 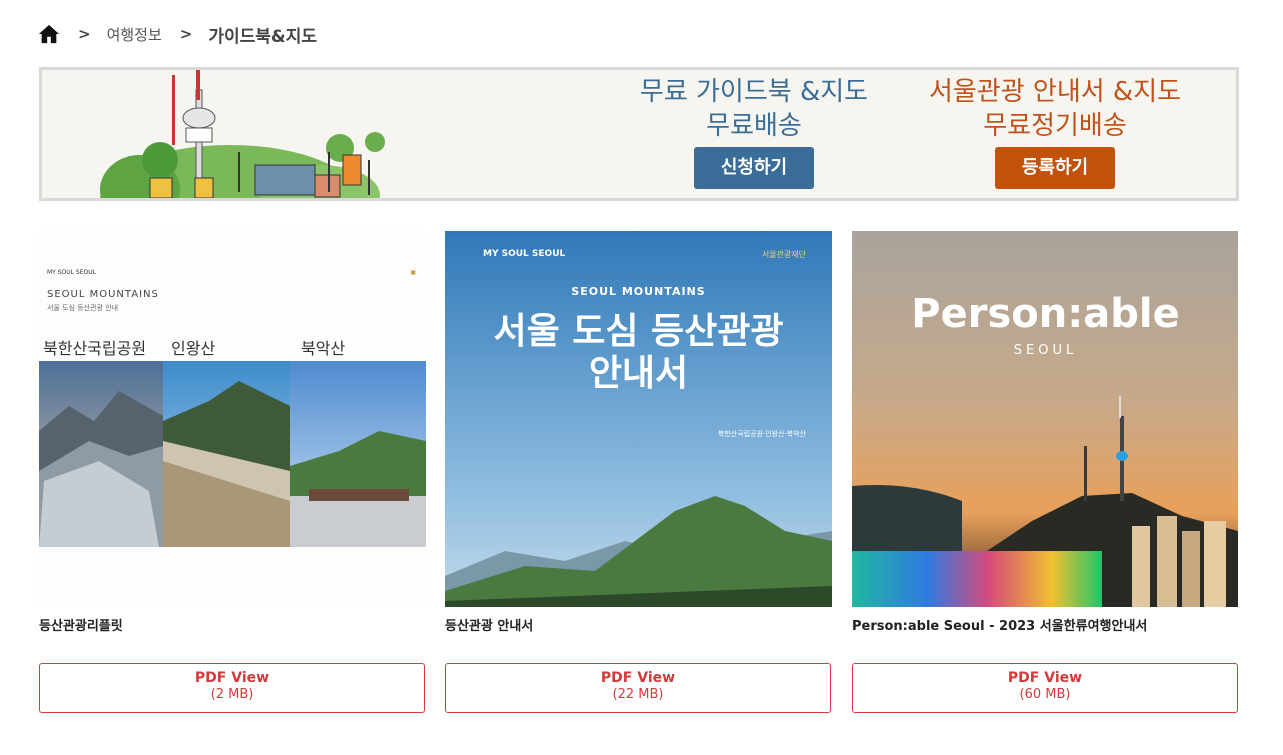 I want to click on cover-title: Person:able, so click(x=1045, y=314).